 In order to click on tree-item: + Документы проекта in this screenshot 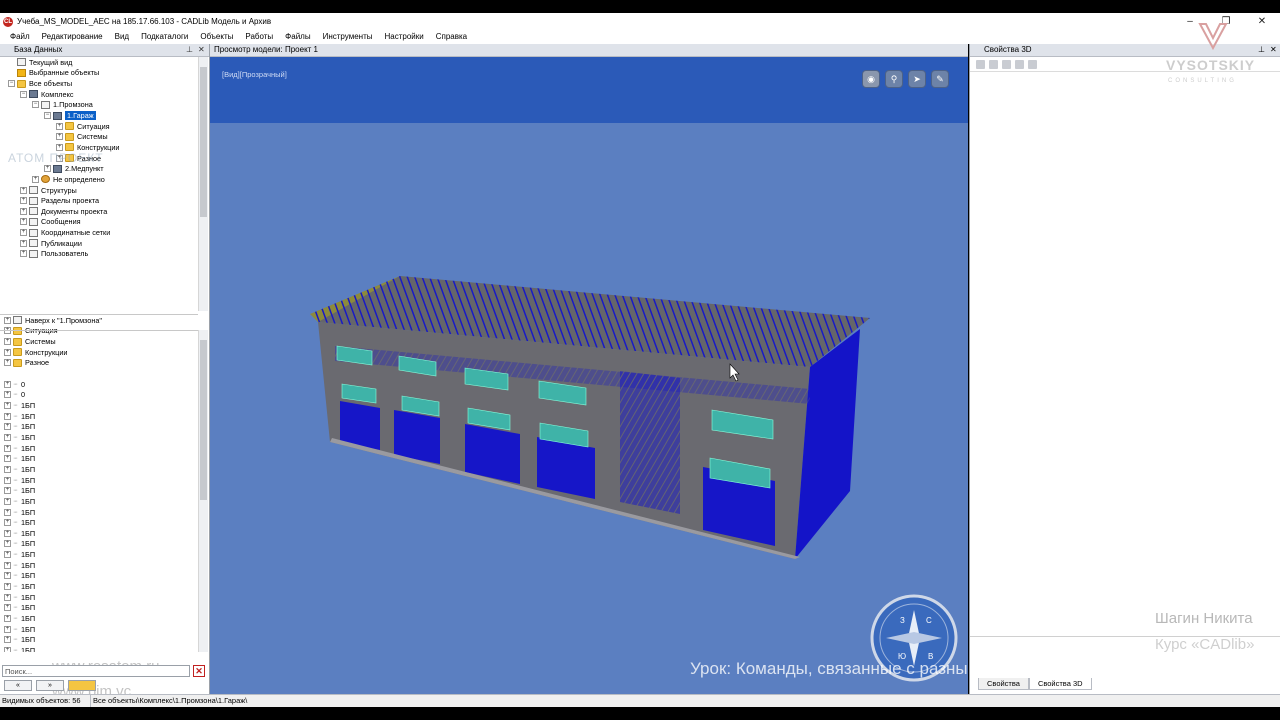, I will do `click(99, 211)`.